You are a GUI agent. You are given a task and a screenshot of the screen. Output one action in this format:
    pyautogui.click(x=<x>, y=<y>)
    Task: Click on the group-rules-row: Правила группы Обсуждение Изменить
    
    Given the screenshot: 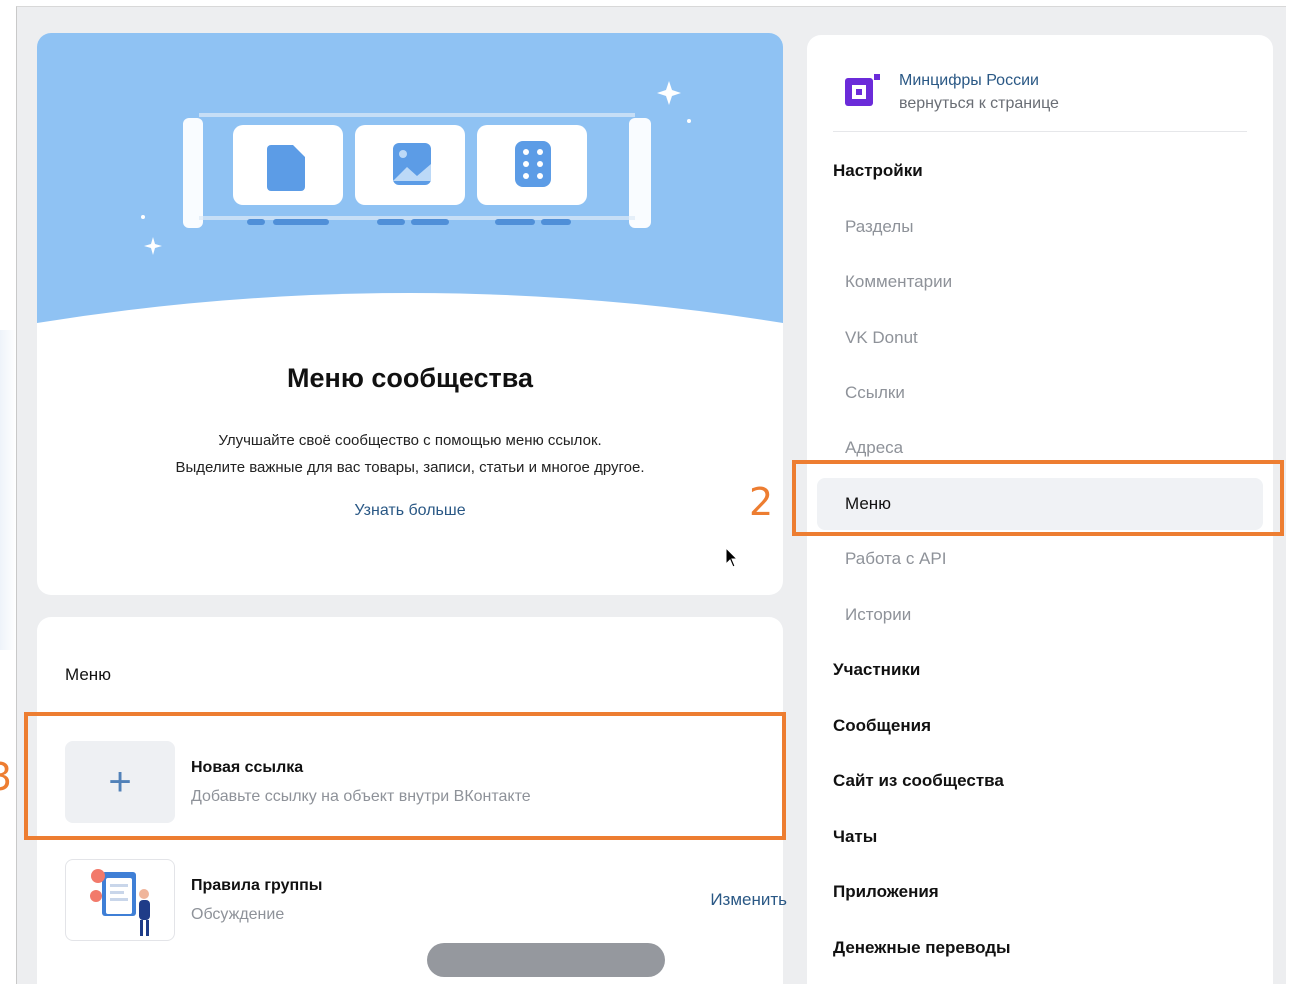 What is the action you would take?
    pyautogui.click(x=426, y=902)
    